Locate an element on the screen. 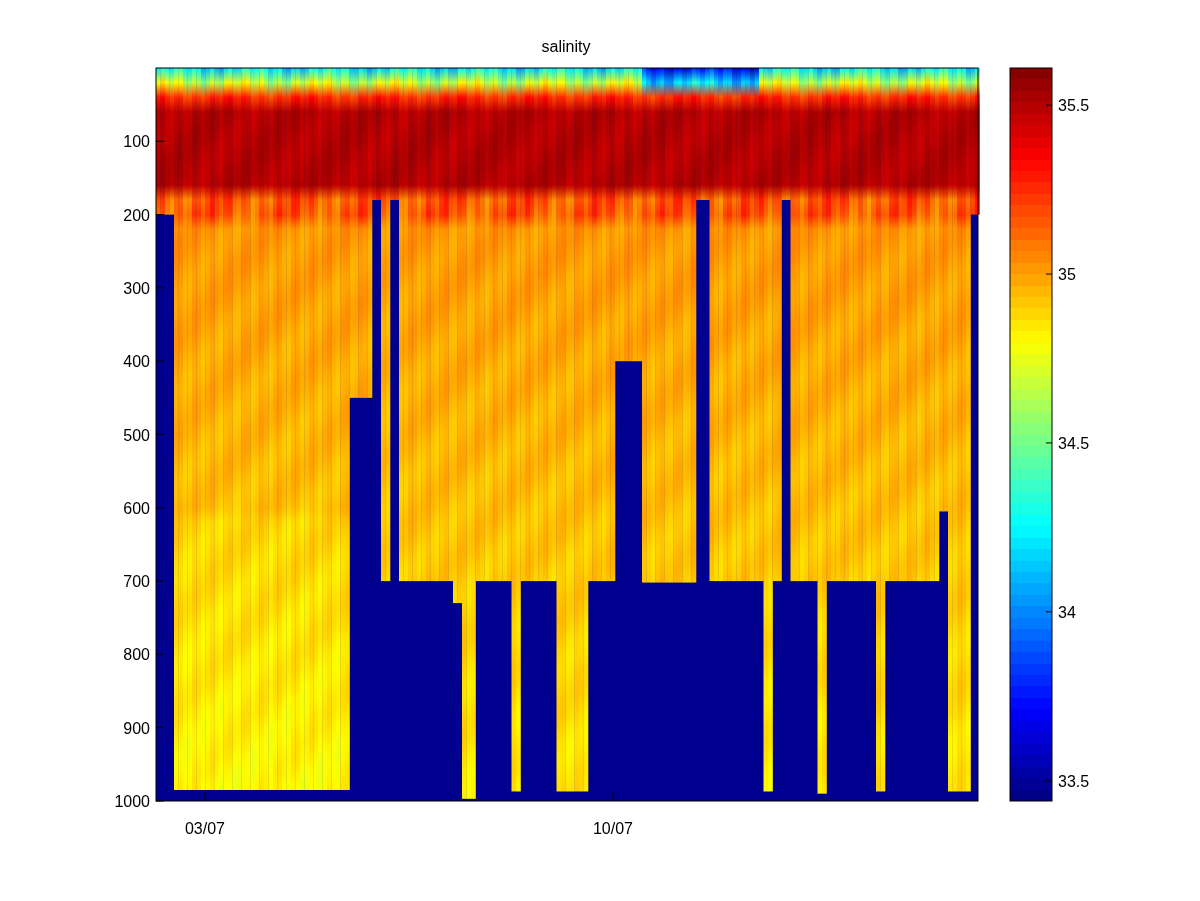 The height and width of the screenshot is (901, 1200). chart-title: salinity is located at coordinates (566, 46).